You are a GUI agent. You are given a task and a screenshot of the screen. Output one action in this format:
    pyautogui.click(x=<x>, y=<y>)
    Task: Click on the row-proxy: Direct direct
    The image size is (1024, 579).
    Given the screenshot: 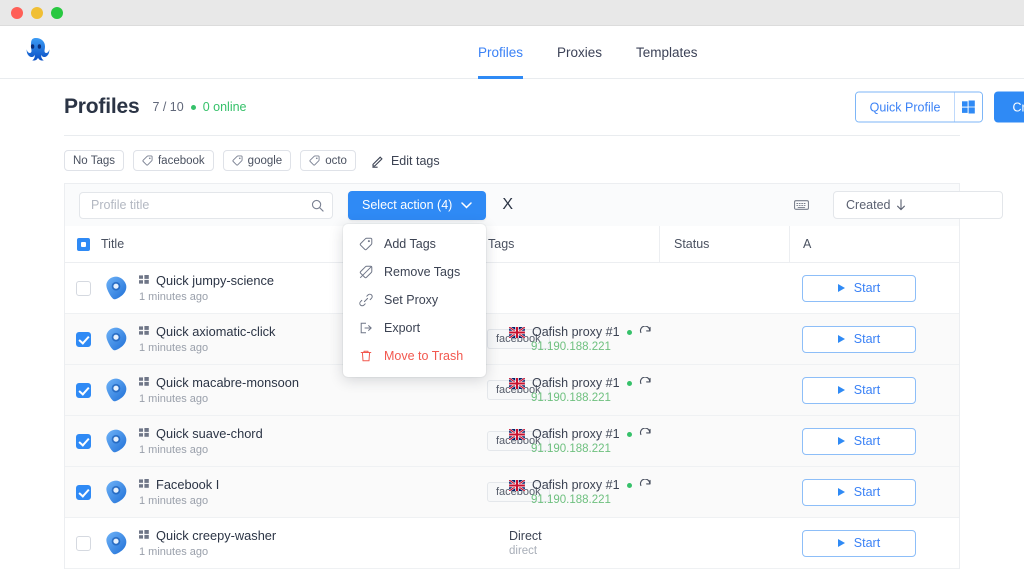 What is the action you would take?
    pyautogui.click(x=525, y=543)
    